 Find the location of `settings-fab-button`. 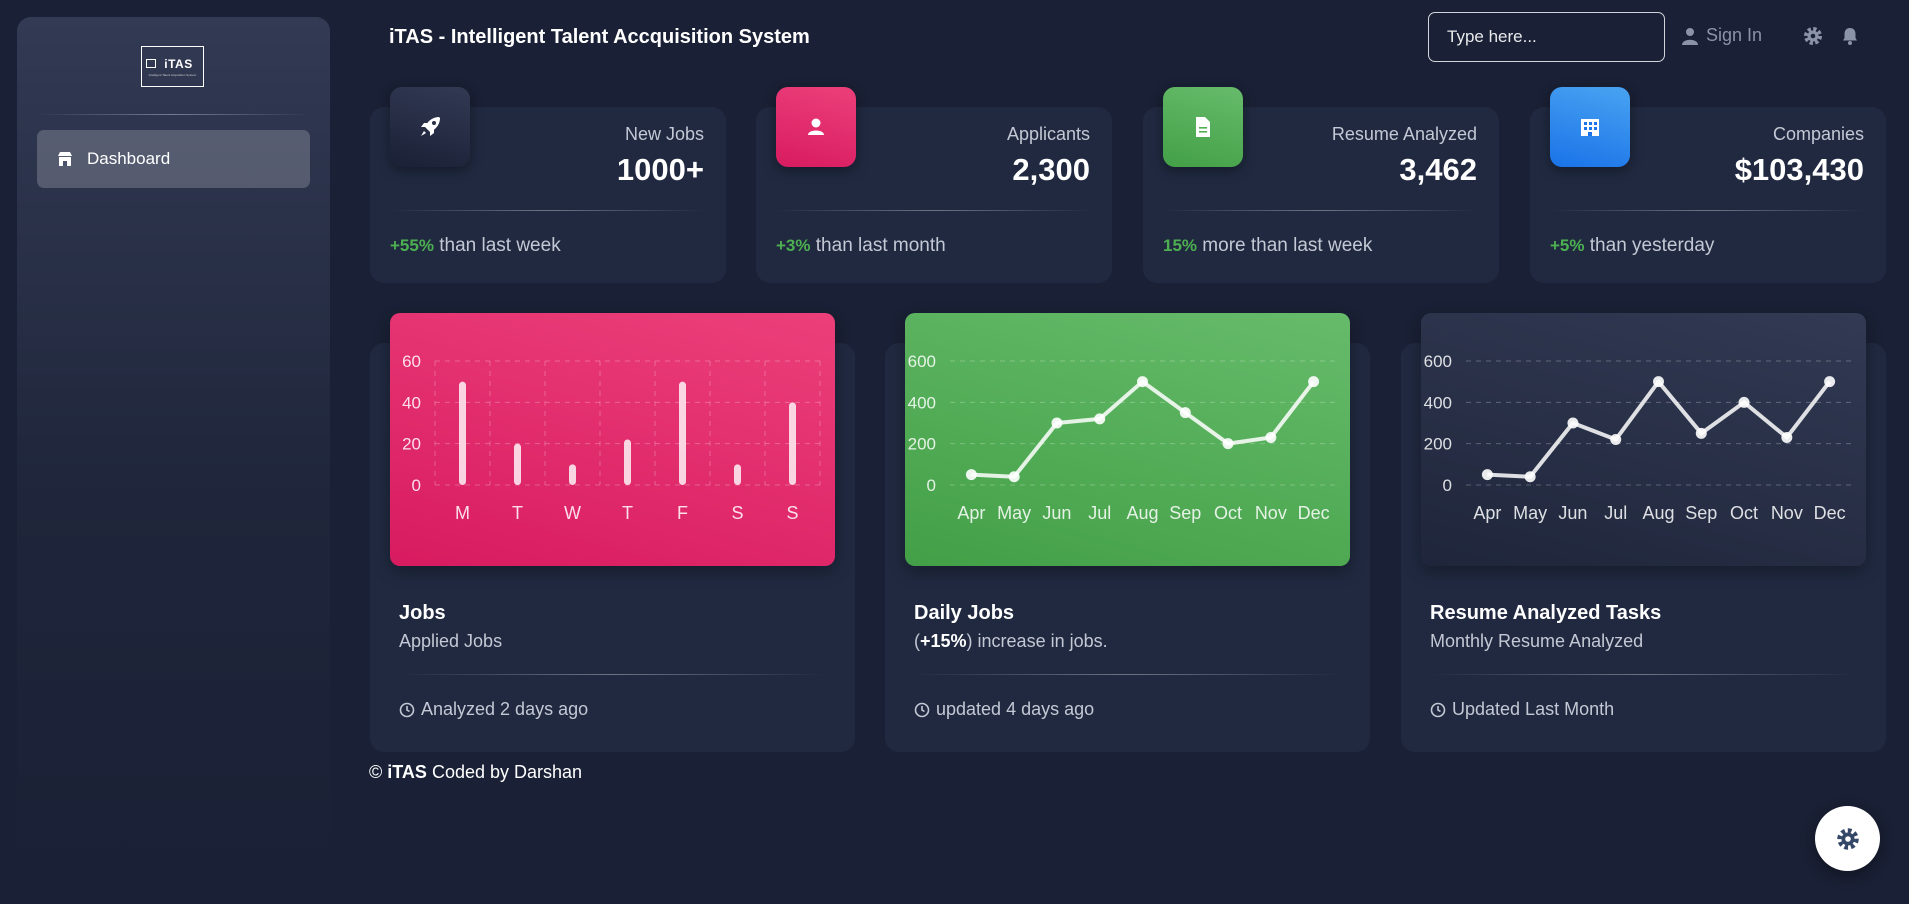

settings-fab-button is located at coordinates (1847, 838).